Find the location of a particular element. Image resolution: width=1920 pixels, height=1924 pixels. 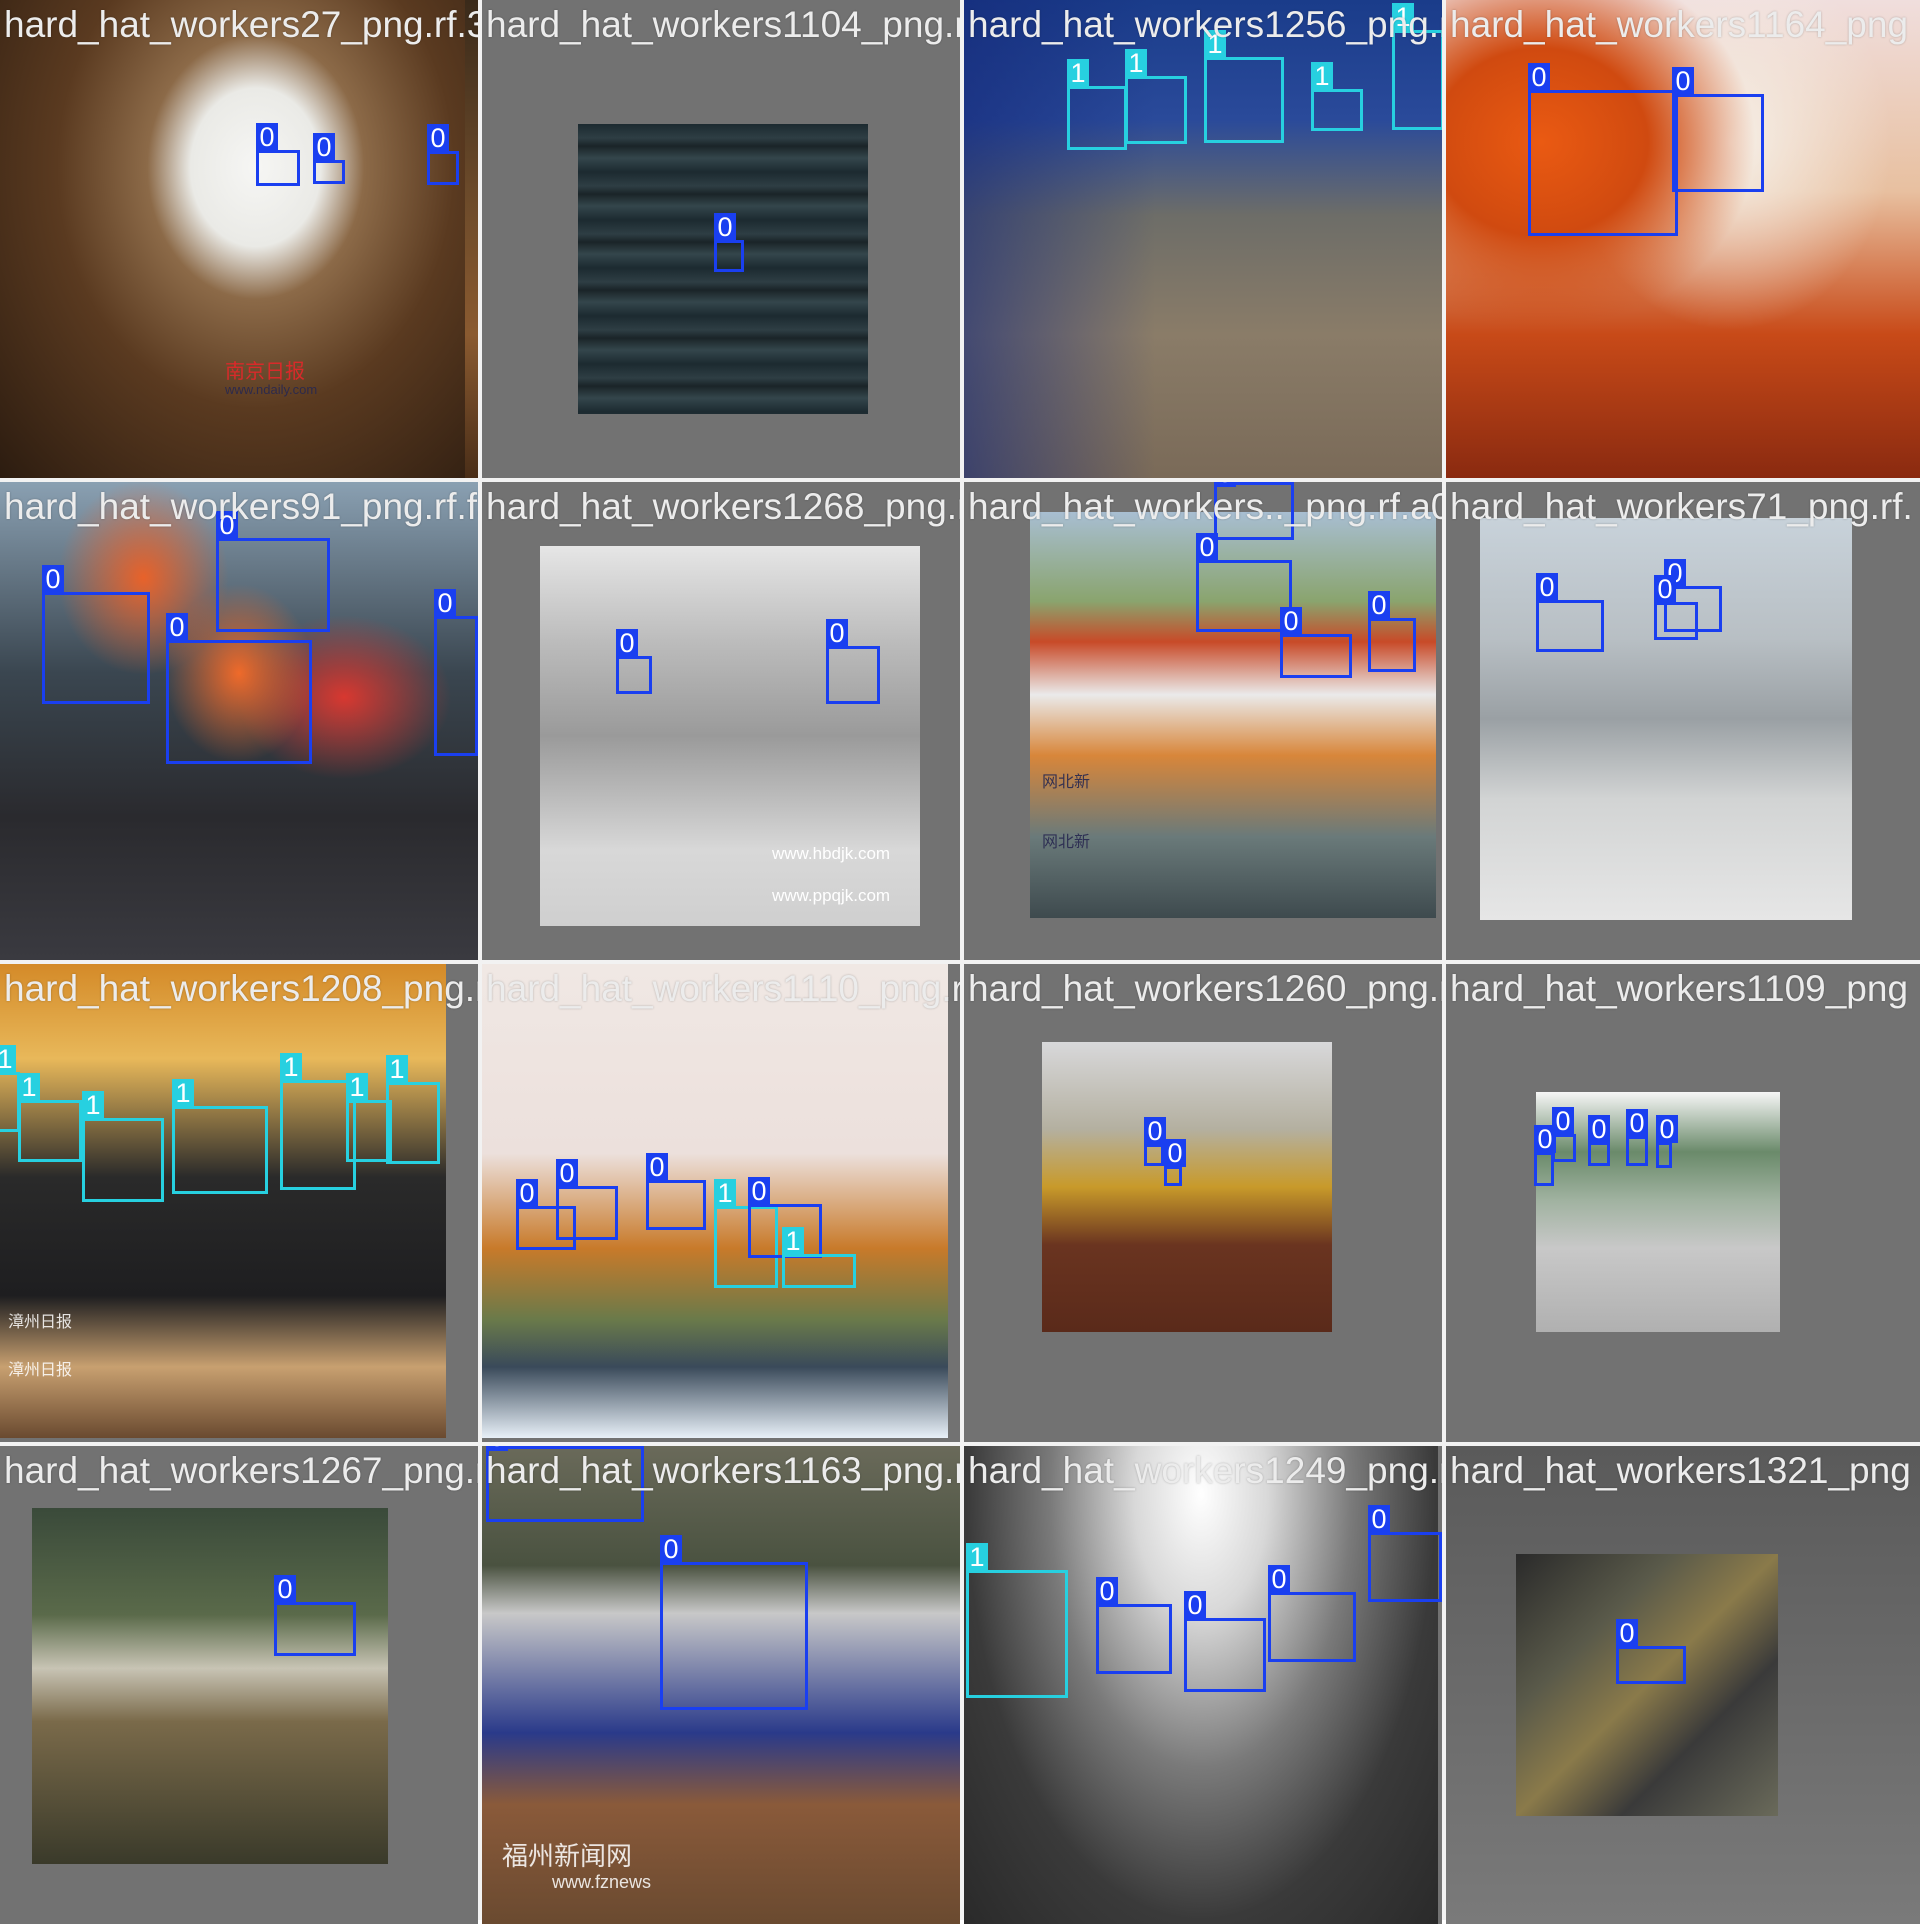

tile-image-8: 0 0 0 hard_hat_workers71_png.rf. is located at coordinates (1683, 721).